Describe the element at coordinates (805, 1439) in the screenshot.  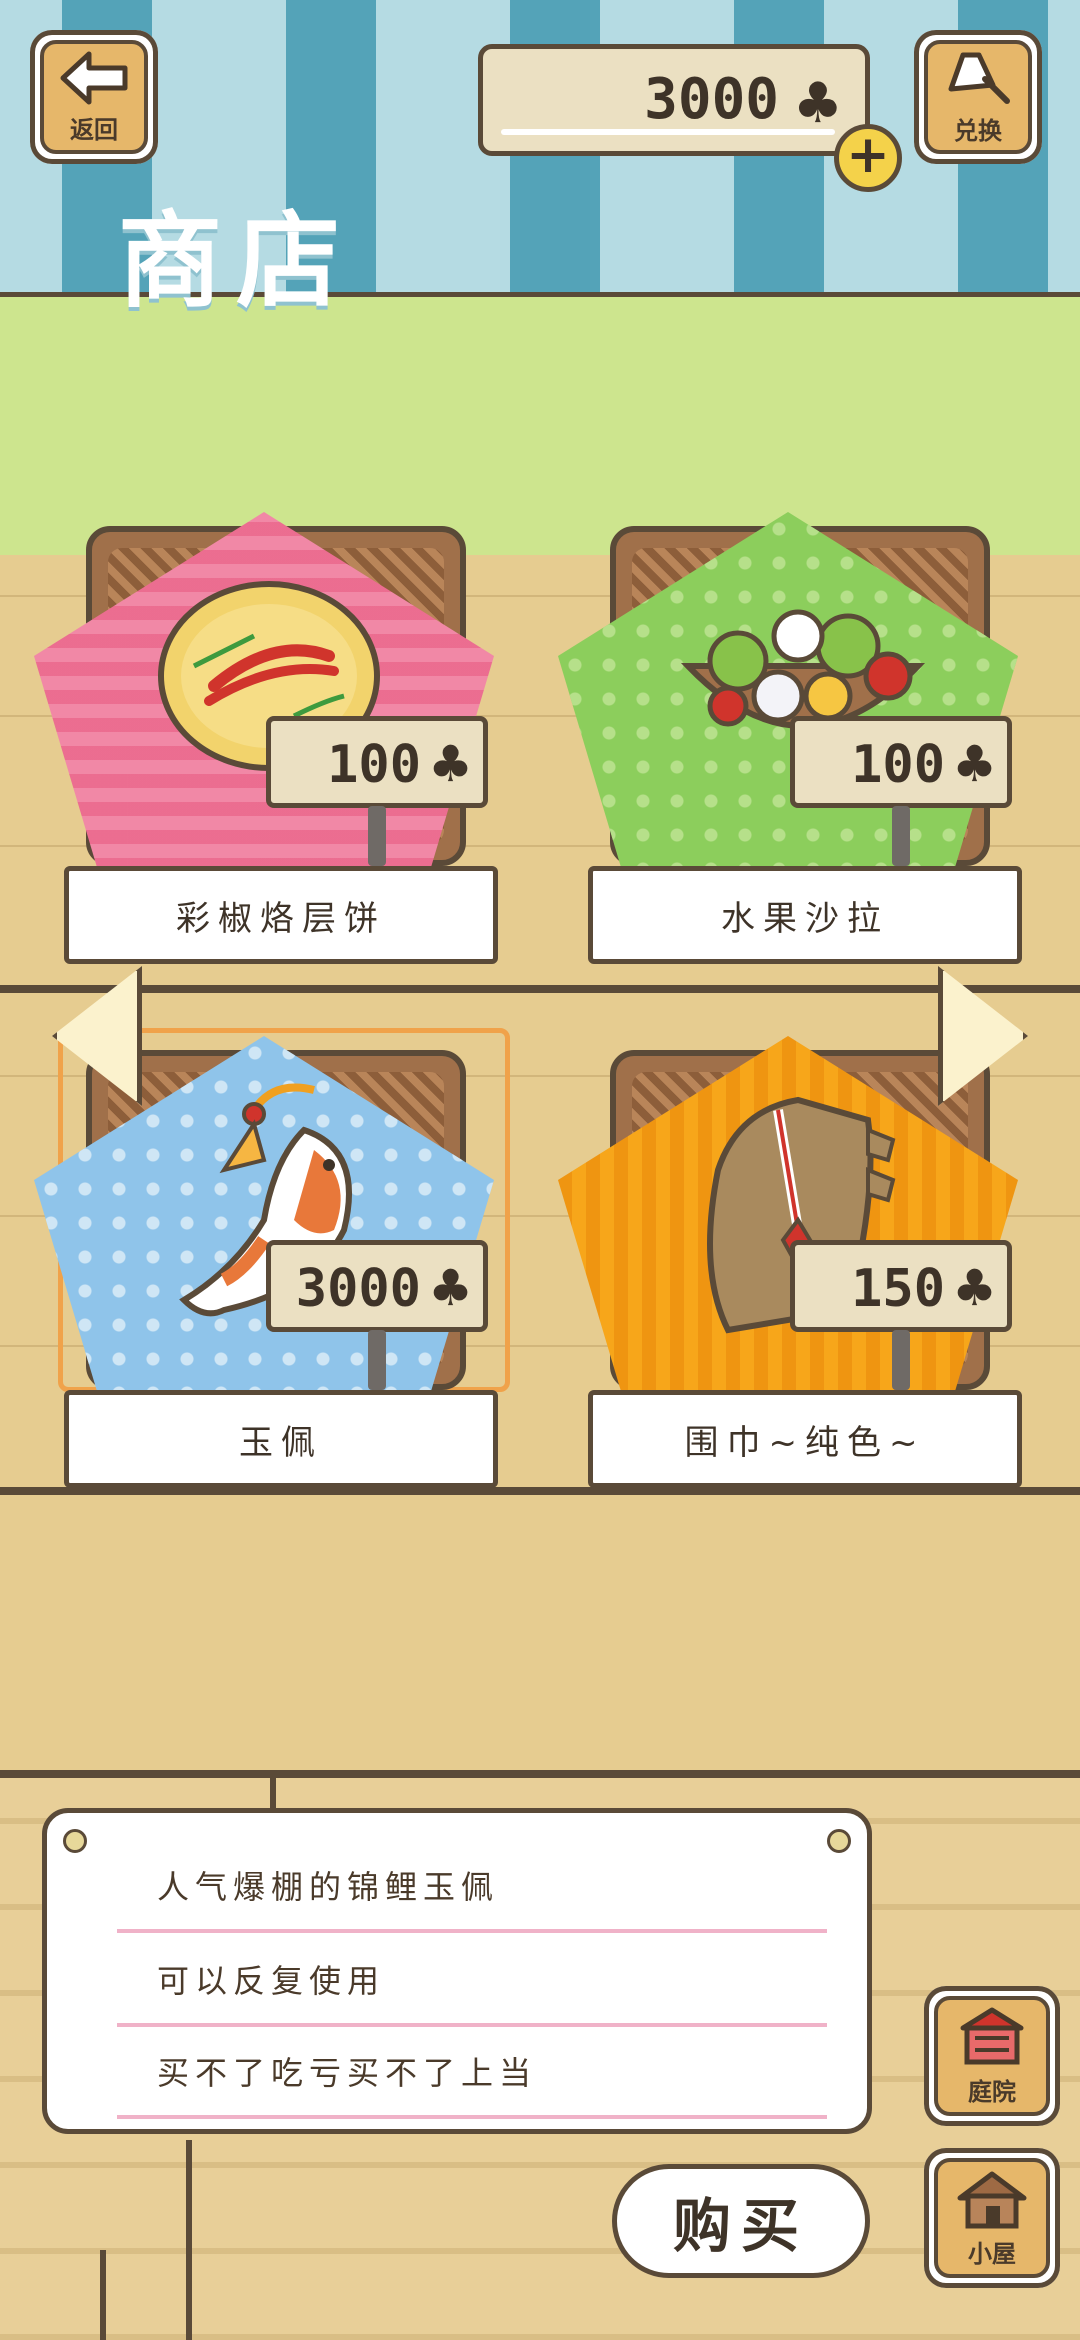
I see `item-name: 围巾~纯色~` at that location.